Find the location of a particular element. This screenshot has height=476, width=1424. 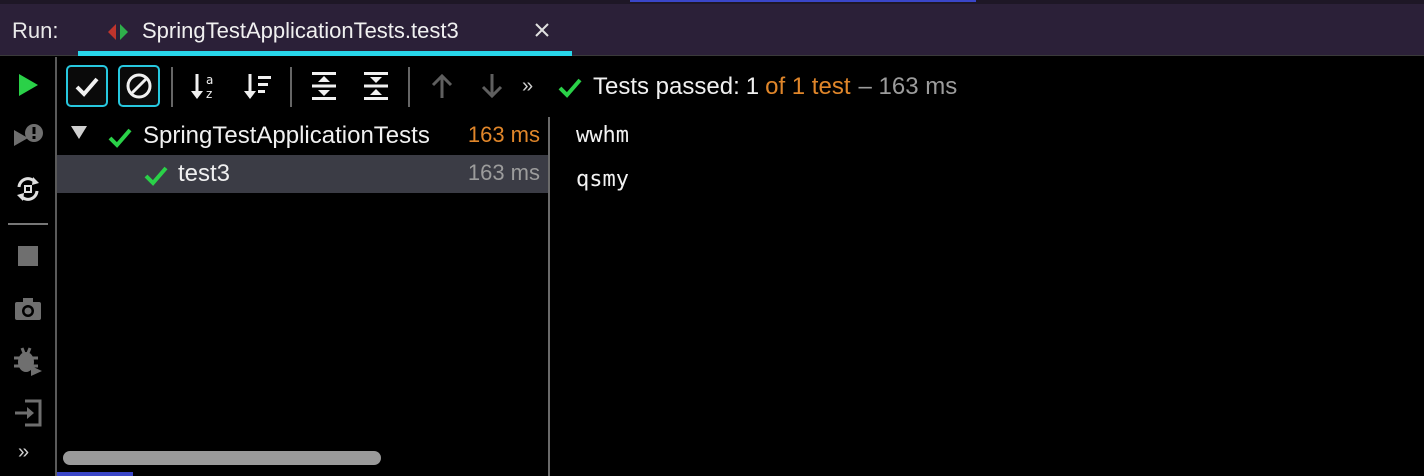

dump-threads-button is located at coordinates (28, 309).